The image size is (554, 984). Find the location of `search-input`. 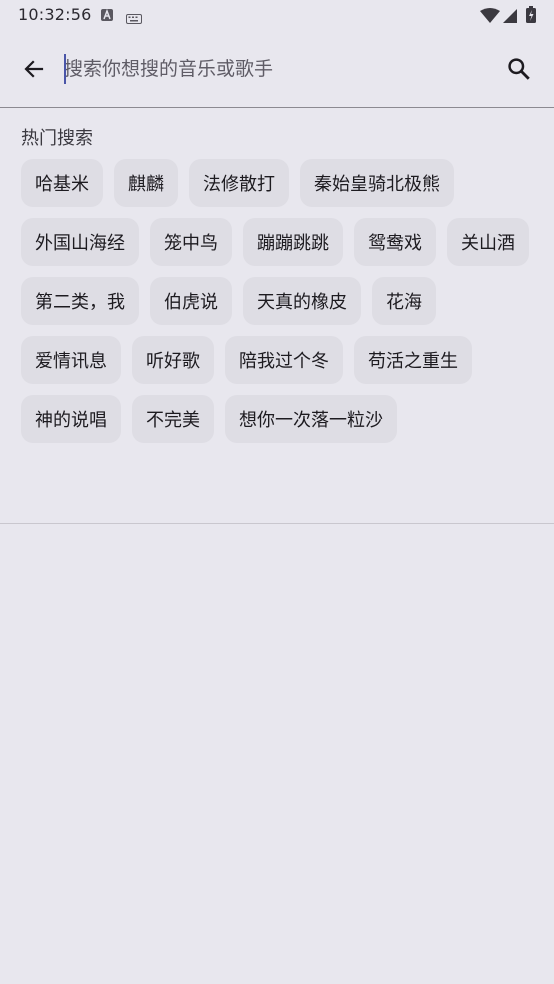

search-input is located at coordinates (274, 69).